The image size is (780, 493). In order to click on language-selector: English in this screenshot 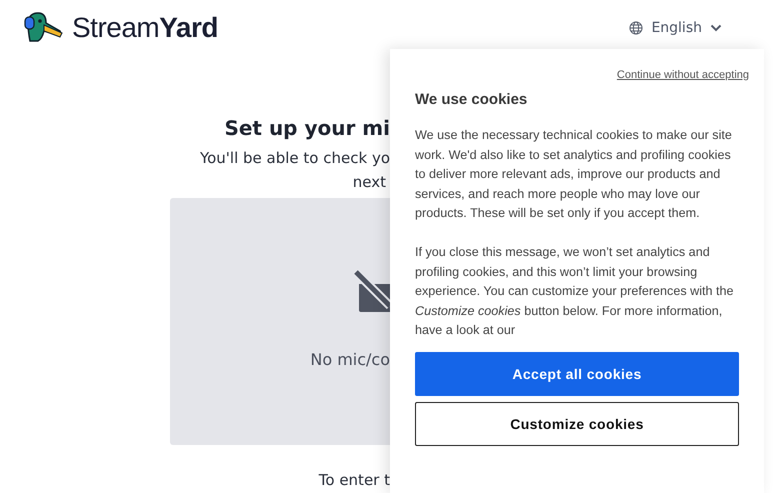, I will do `click(676, 28)`.